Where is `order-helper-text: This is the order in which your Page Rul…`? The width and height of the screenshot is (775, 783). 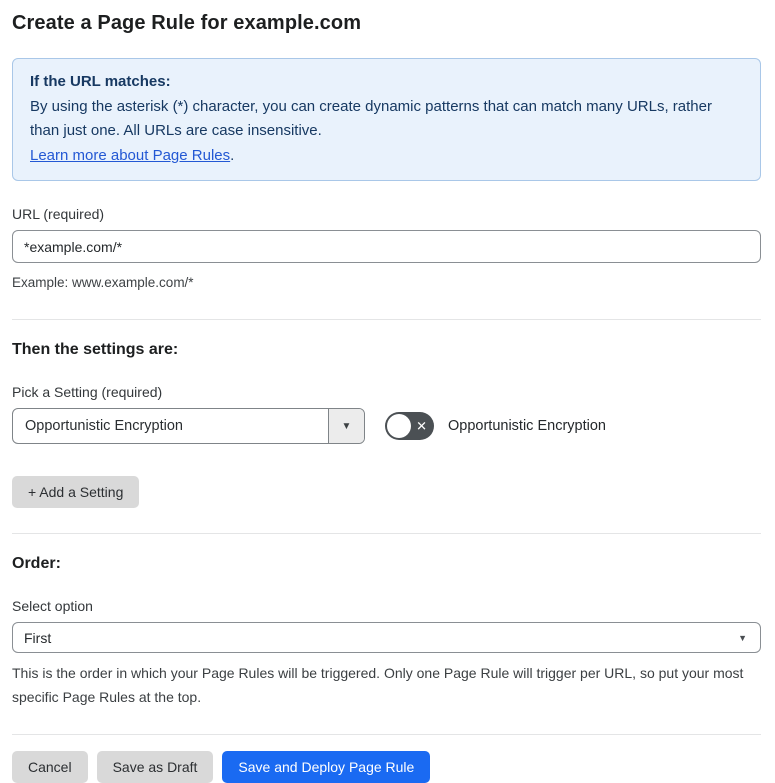
order-helper-text: This is the order in which your Page Rul… is located at coordinates (378, 685).